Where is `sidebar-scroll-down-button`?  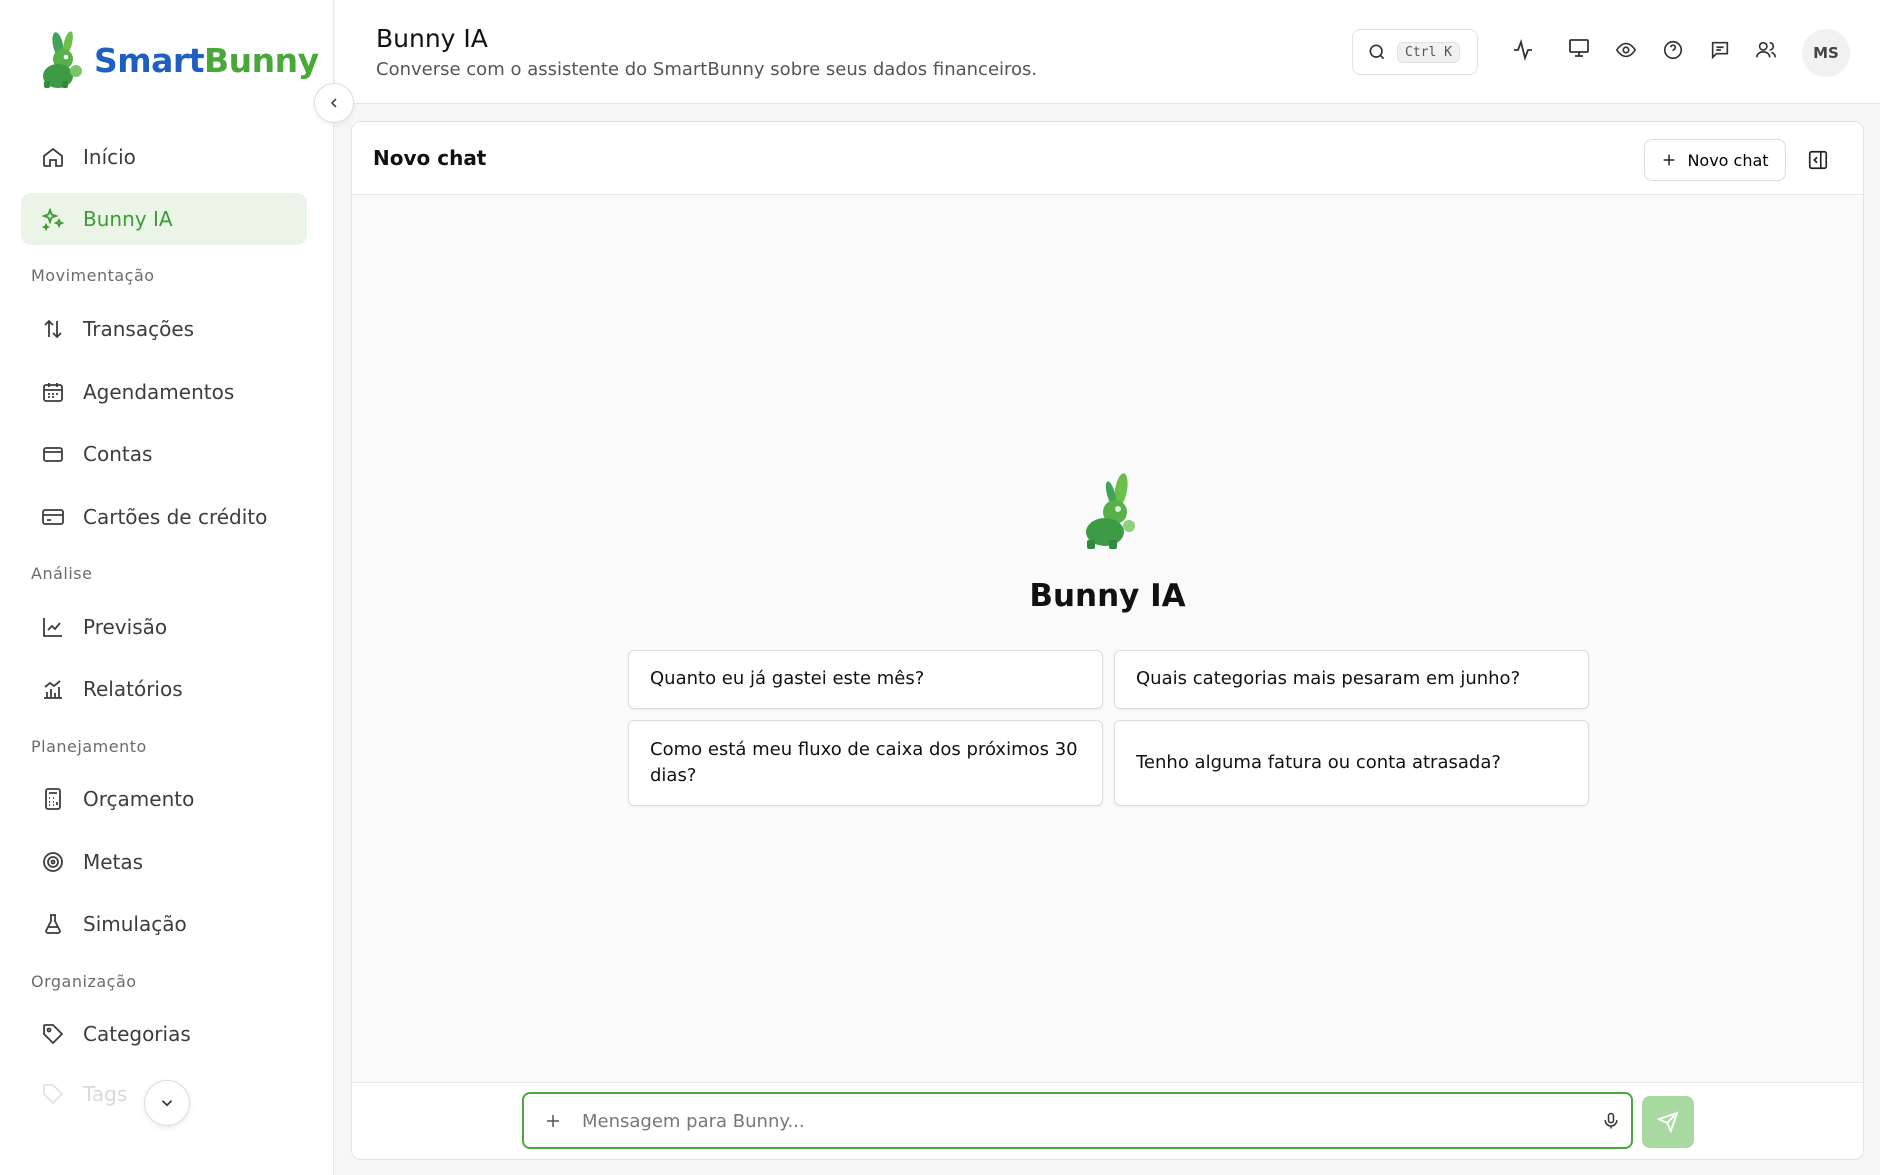 sidebar-scroll-down-button is located at coordinates (167, 1103).